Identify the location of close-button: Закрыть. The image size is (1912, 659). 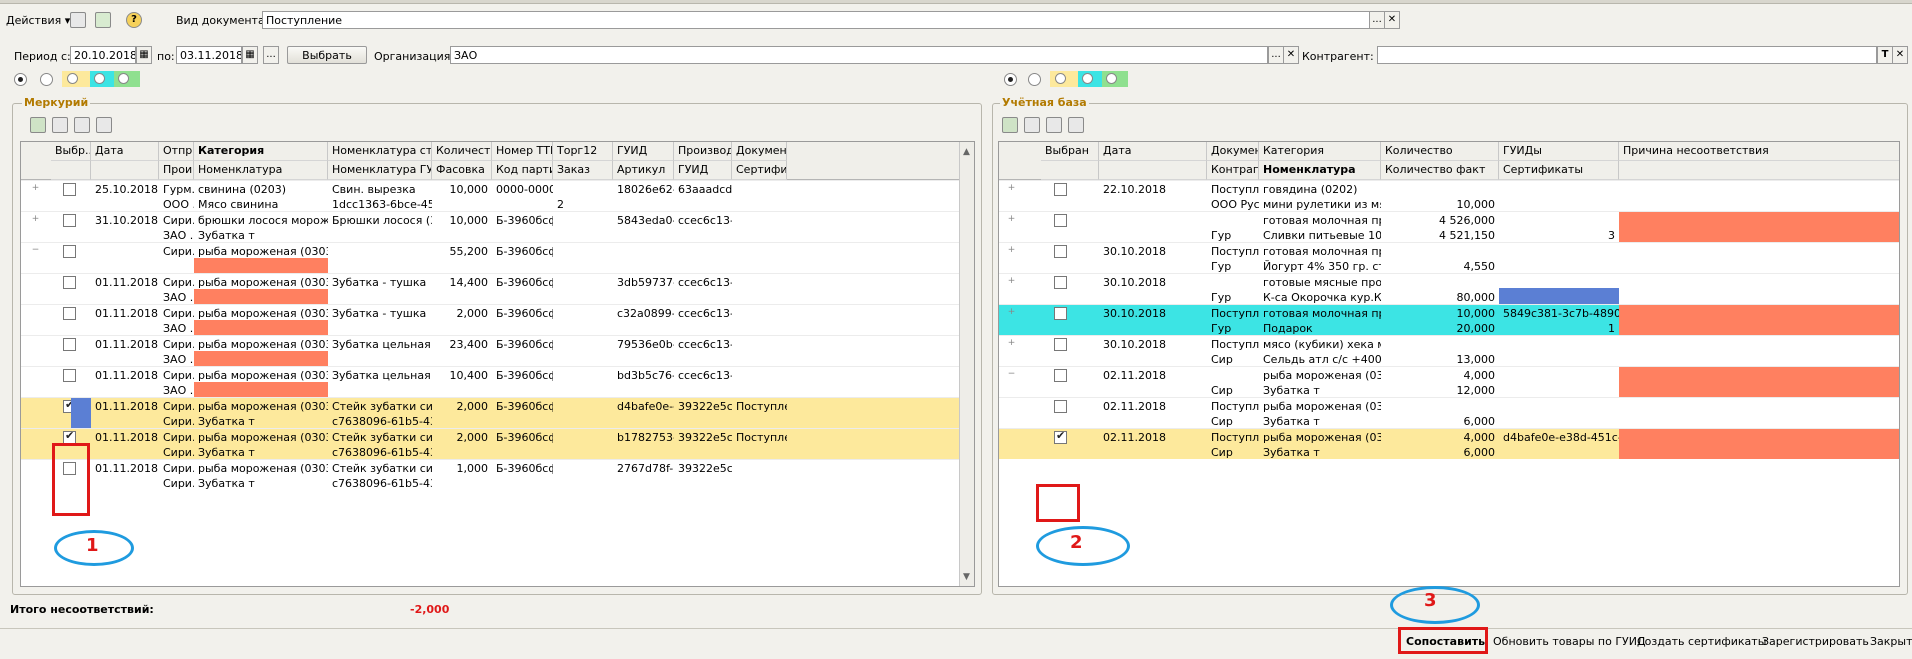
(1891, 641).